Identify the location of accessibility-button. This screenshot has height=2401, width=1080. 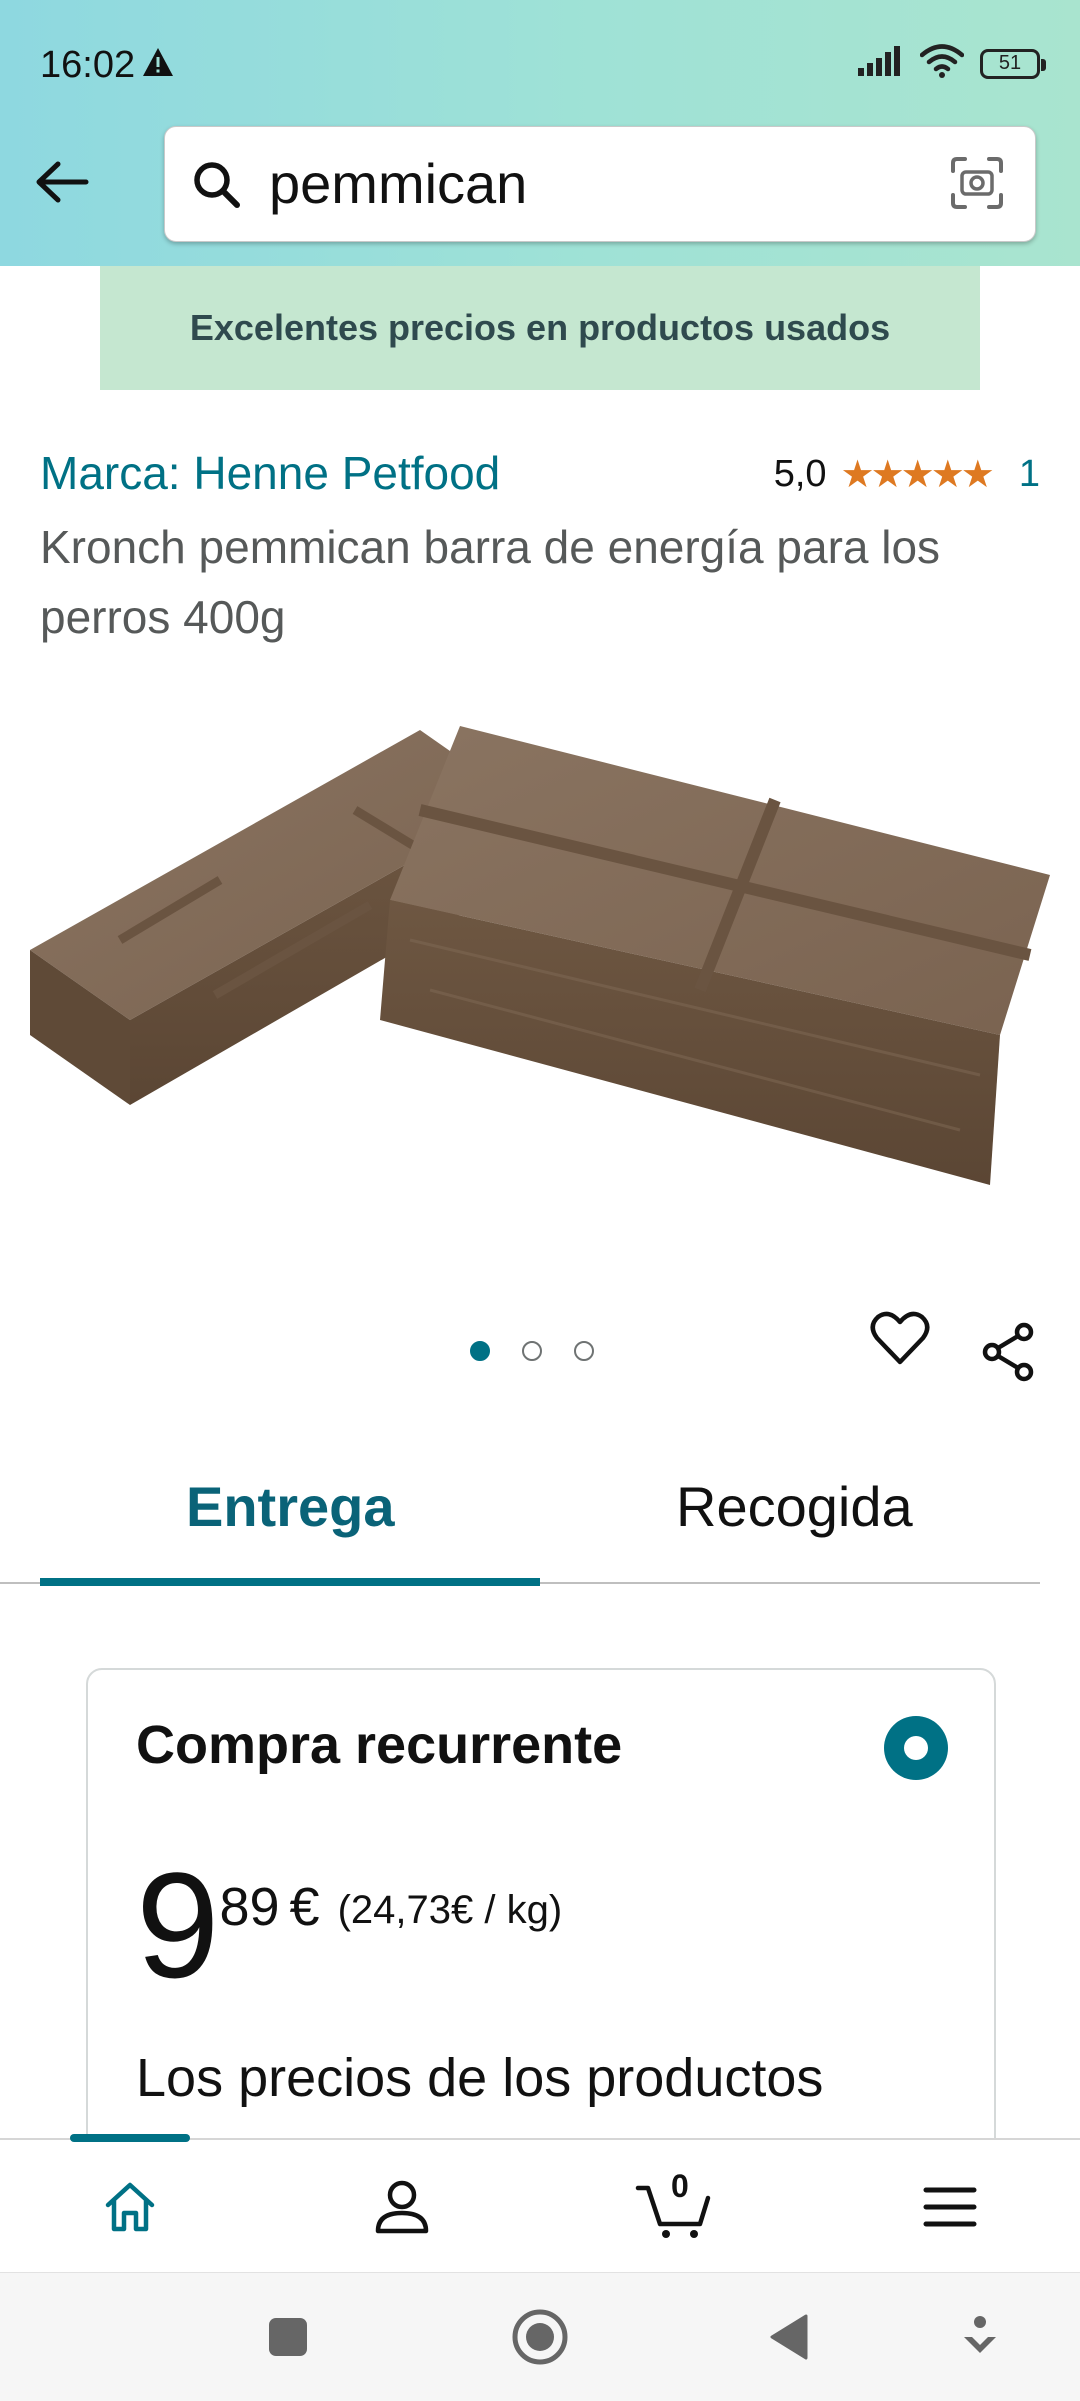
(980, 2337).